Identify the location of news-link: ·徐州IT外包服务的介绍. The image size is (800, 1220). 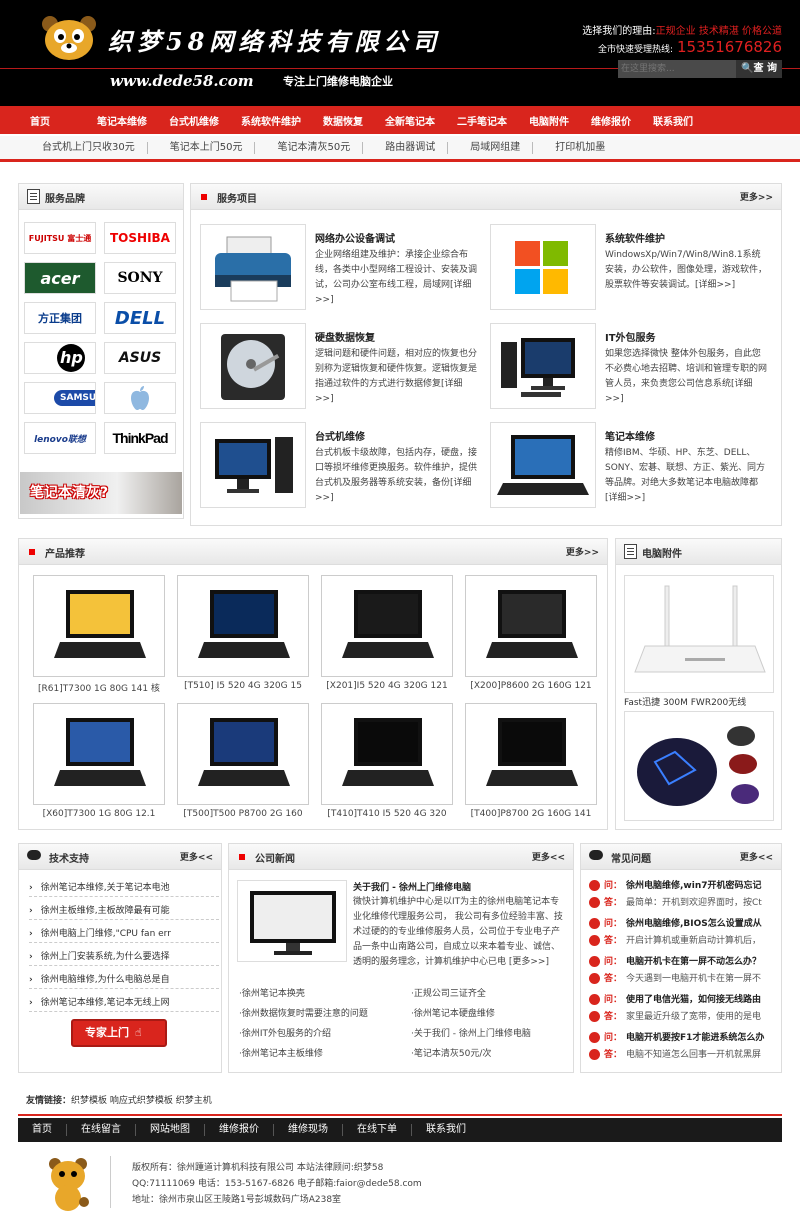
(285, 1032).